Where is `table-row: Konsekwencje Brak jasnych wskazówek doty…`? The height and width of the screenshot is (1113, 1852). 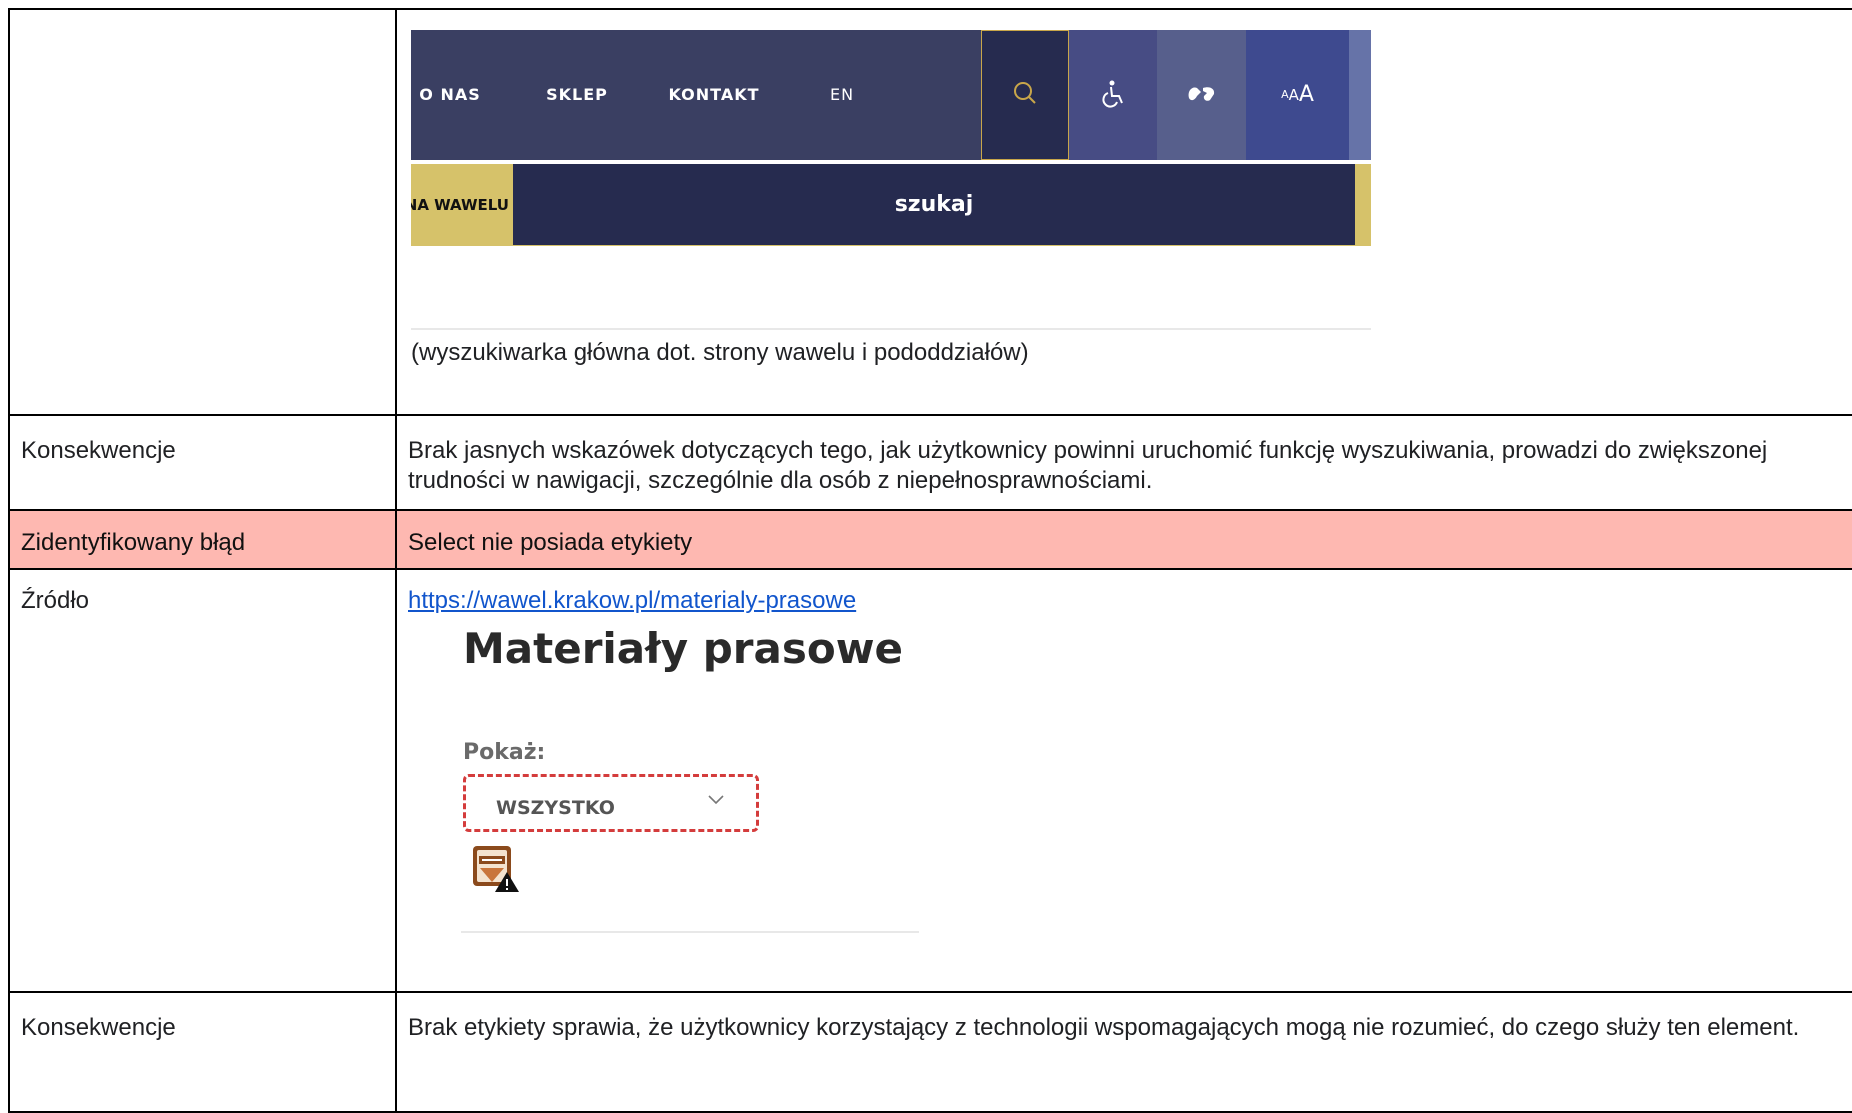 table-row: Konsekwencje Brak jasnych wskazówek doty… is located at coordinates (930, 462).